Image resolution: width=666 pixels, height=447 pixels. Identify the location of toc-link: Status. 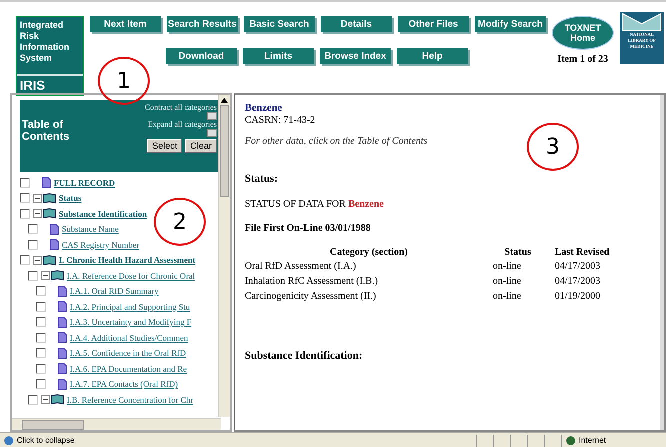
(70, 198).